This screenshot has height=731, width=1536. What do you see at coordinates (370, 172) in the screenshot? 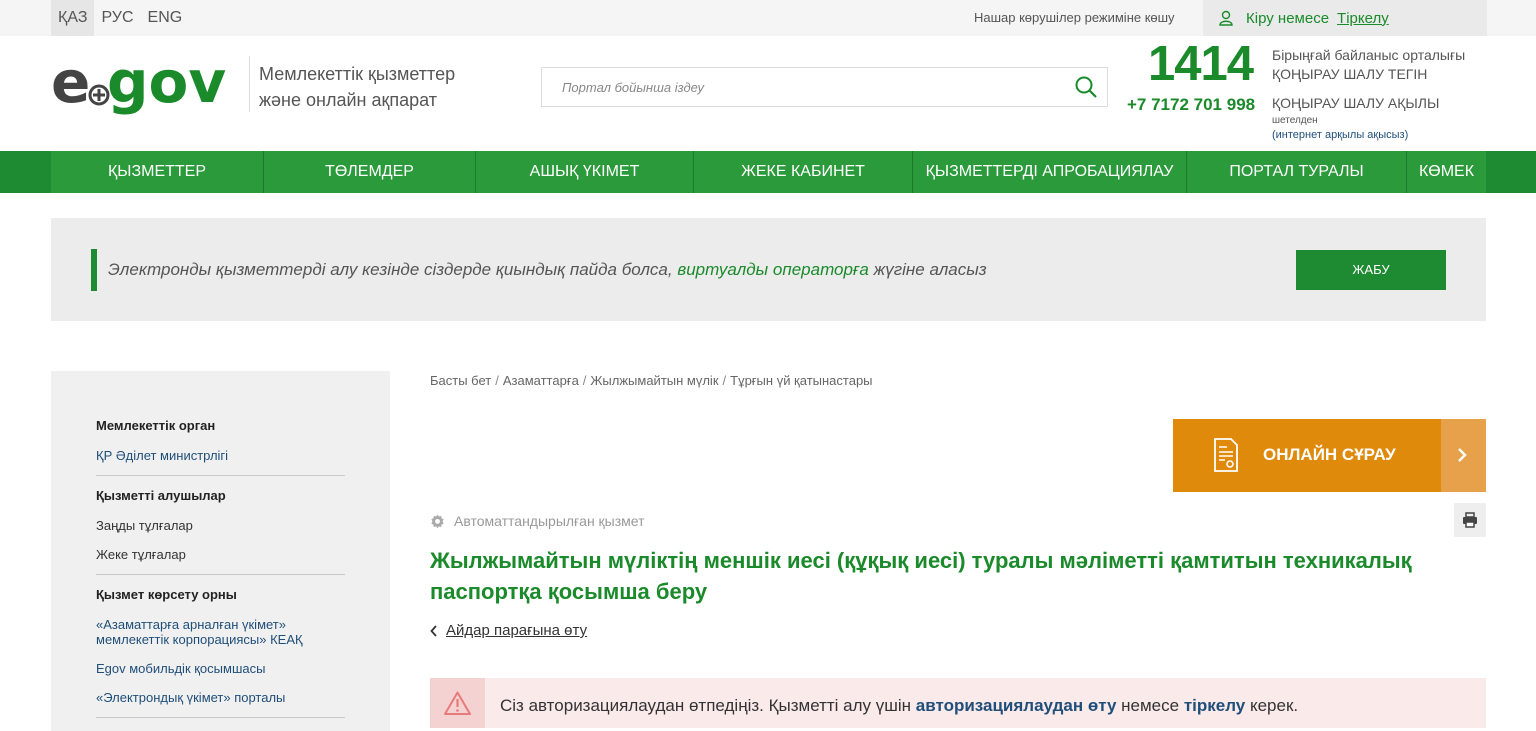
I see `nav-payments: ТӨЛЕМДЕР` at bounding box center [370, 172].